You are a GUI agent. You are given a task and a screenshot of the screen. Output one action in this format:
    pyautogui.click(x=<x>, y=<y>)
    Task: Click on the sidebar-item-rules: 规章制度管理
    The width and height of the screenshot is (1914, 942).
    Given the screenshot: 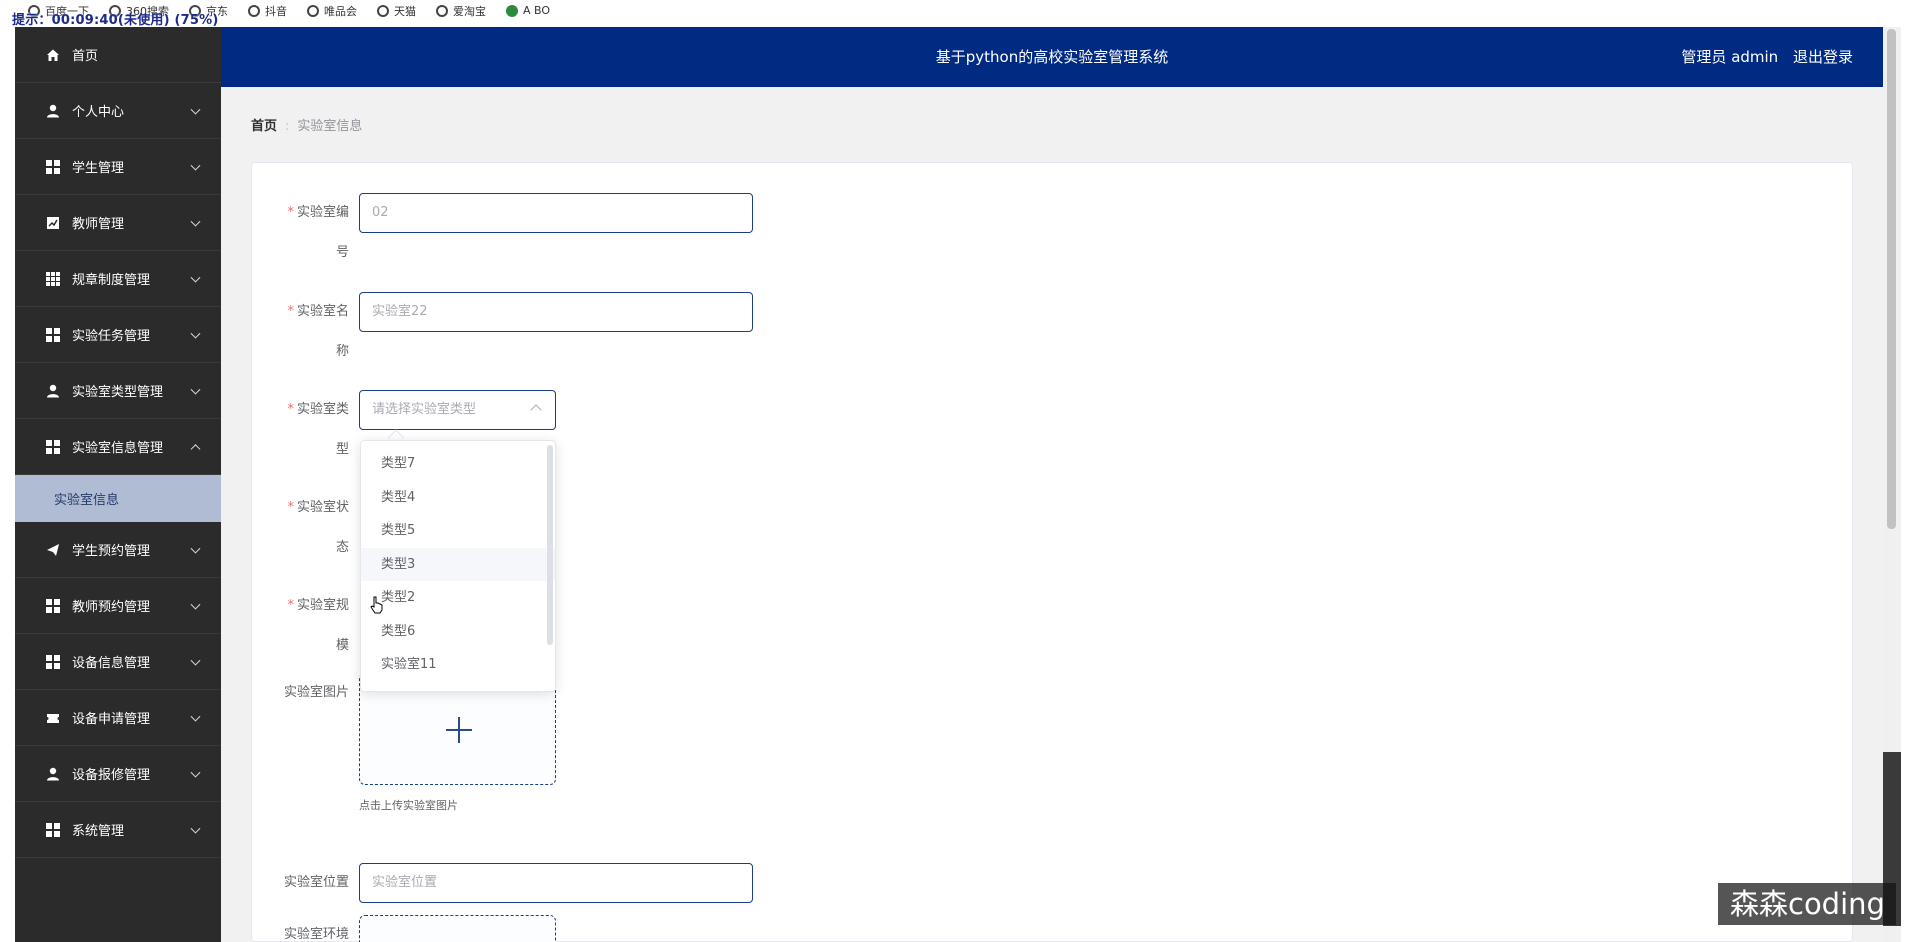 What is the action you would take?
    pyautogui.click(x=118, y=279)
    